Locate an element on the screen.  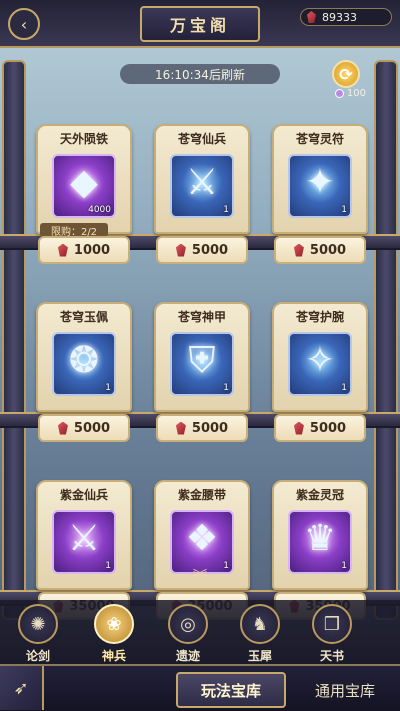
item-quantity: 4000 is located at coordinates (99, 210).